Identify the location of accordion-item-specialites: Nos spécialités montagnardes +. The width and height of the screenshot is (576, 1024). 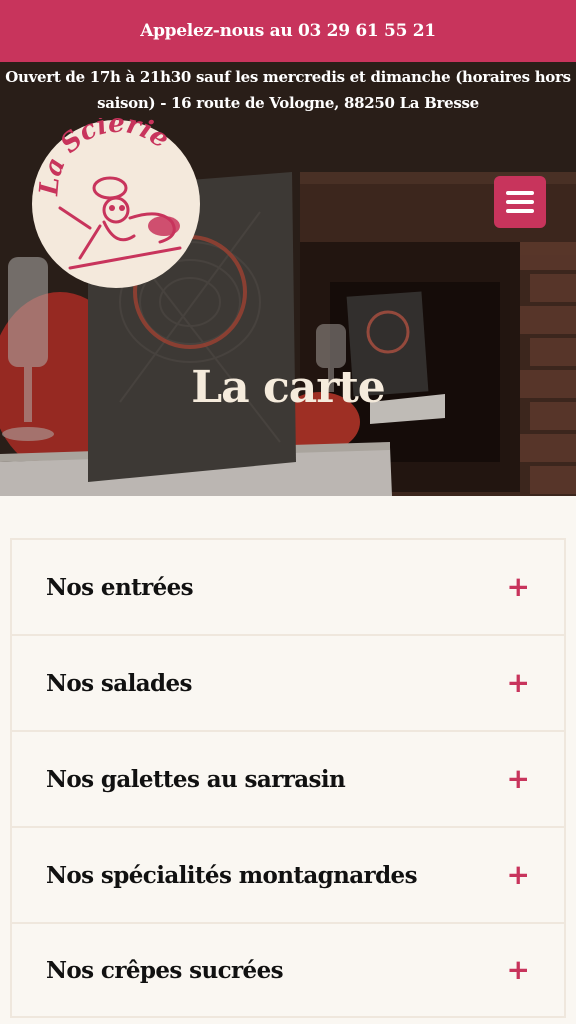
(288, 874).